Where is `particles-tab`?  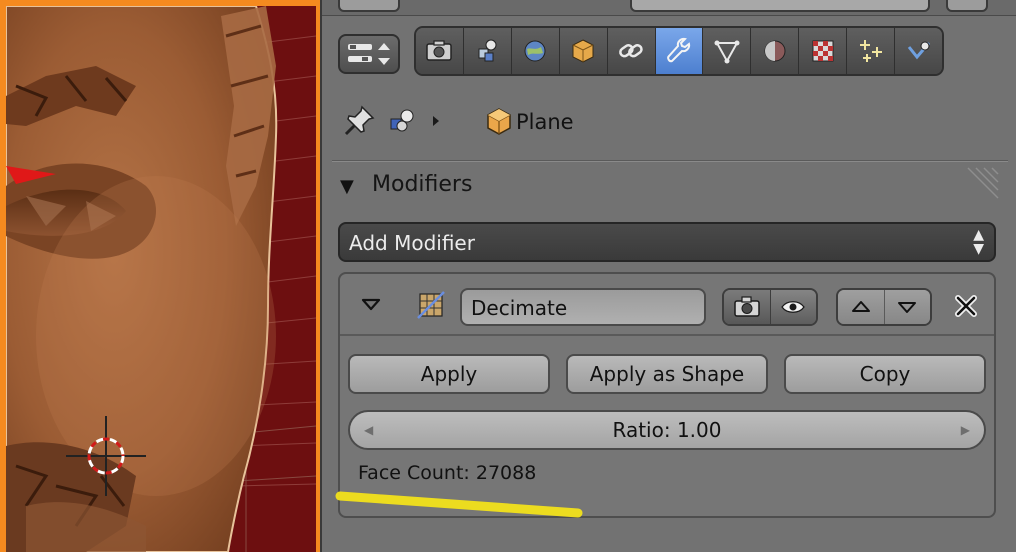
particles-tab is located at coordinates (871, 51).